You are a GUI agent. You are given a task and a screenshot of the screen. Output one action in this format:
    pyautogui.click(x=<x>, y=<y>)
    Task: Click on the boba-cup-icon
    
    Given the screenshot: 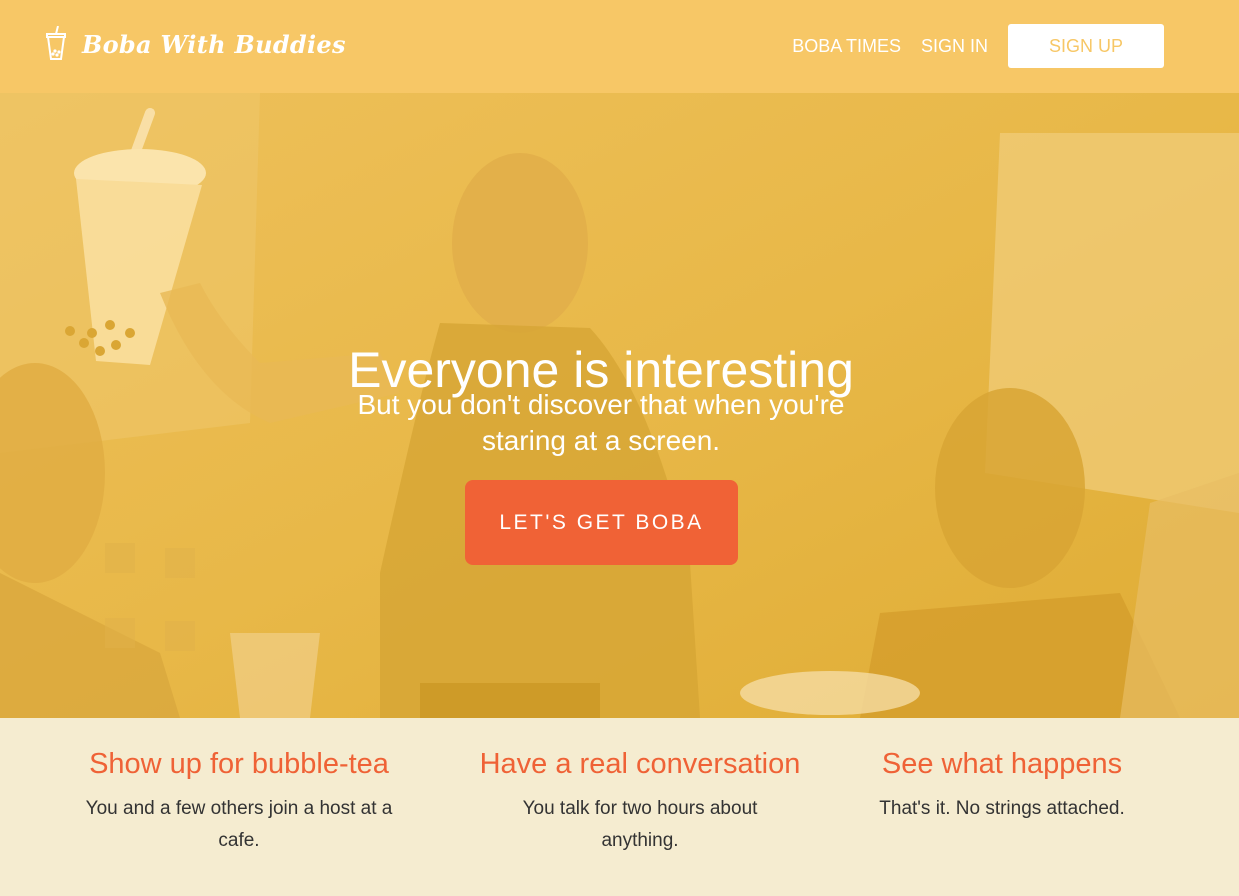 What is the action you would take?
    pyautogui.click(x=56, y=43)
    